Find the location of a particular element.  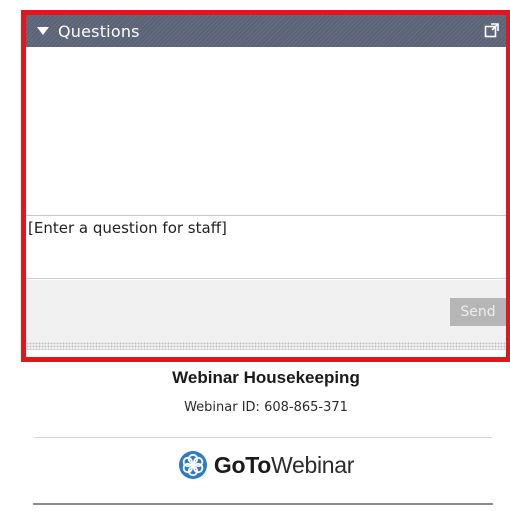

questions-panel-header: Questions is located at coordinates (266, 31).